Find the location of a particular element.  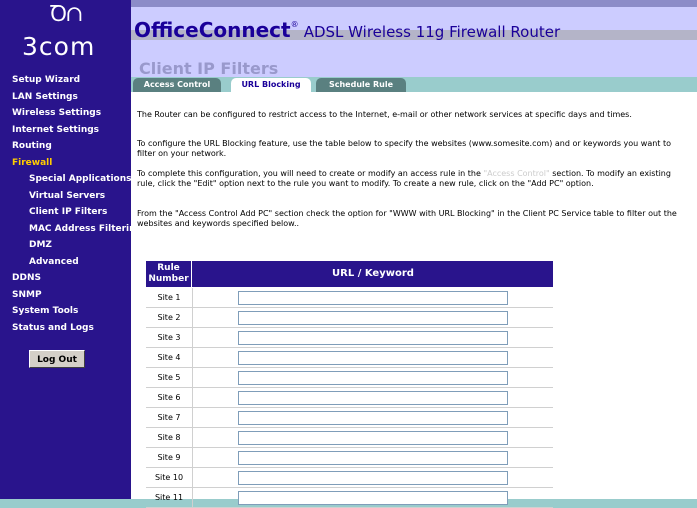

rule-number: Site 11 is located at coordinates (169, 497).